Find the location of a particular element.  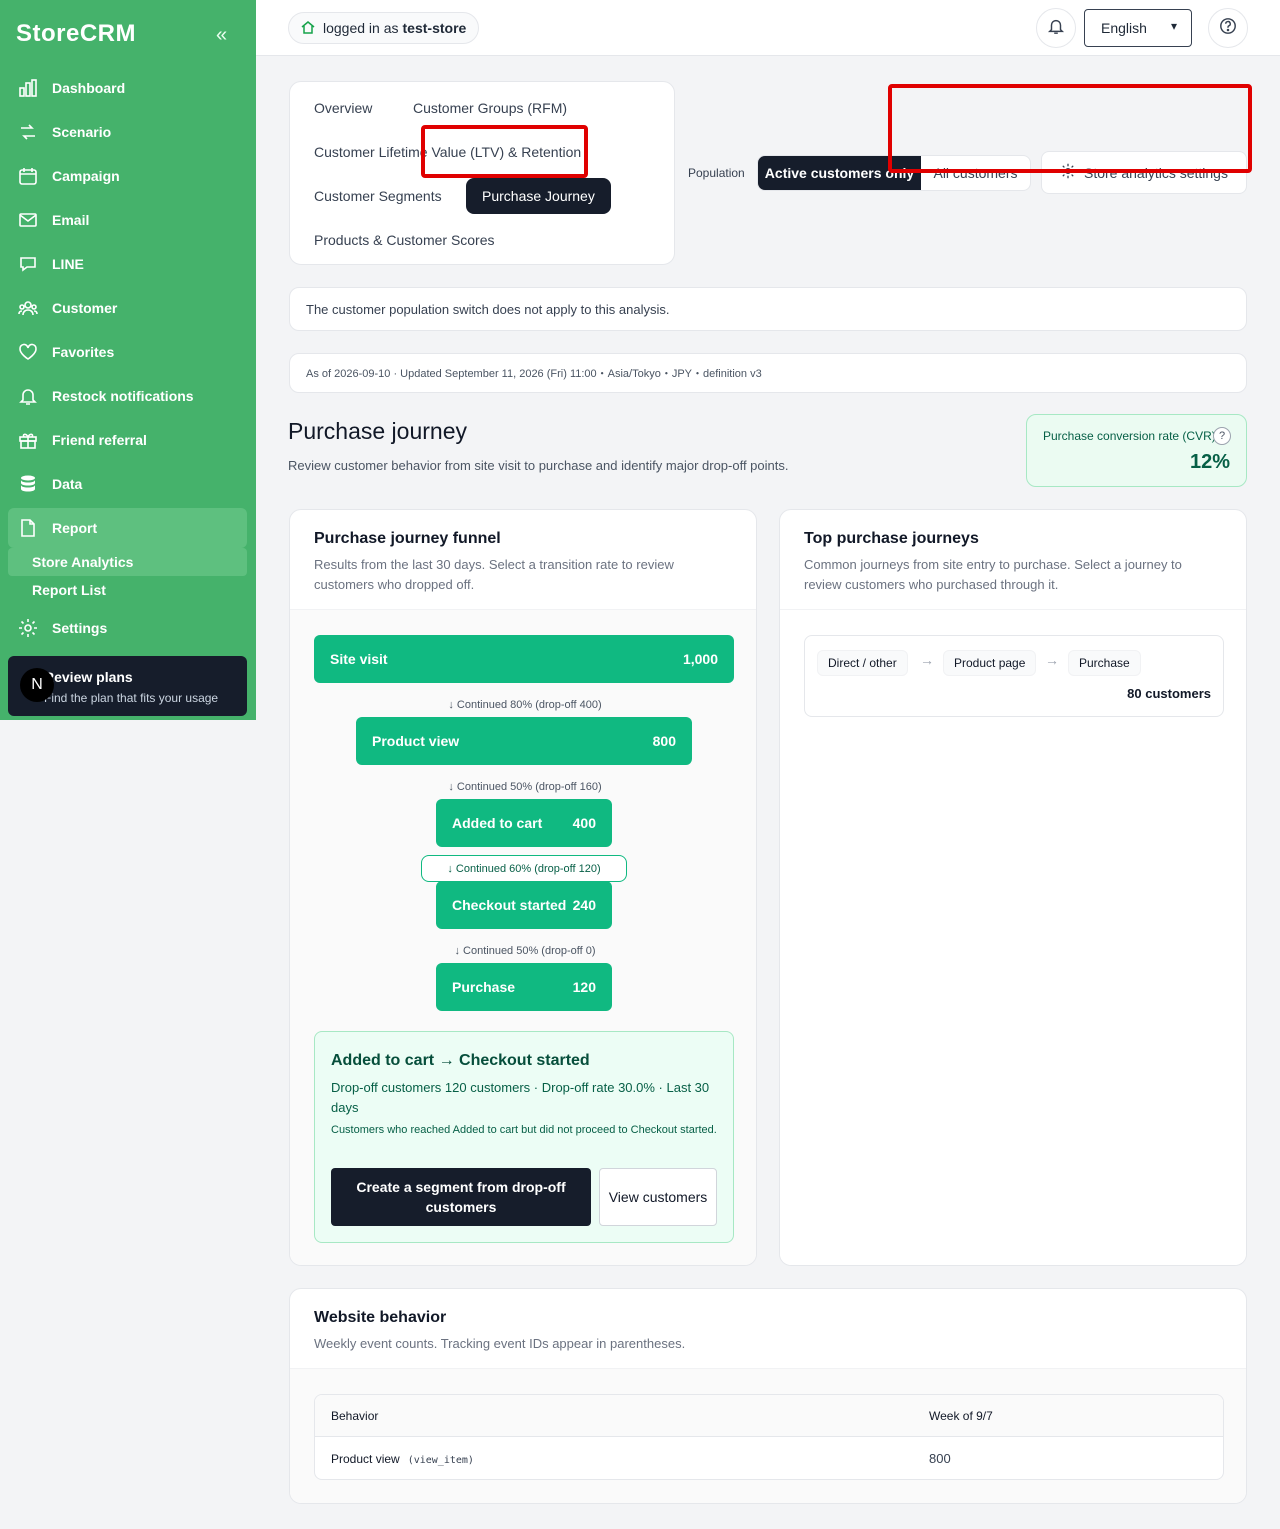

sidebar-item-customer: Customer is located at coordinates (127, 308).